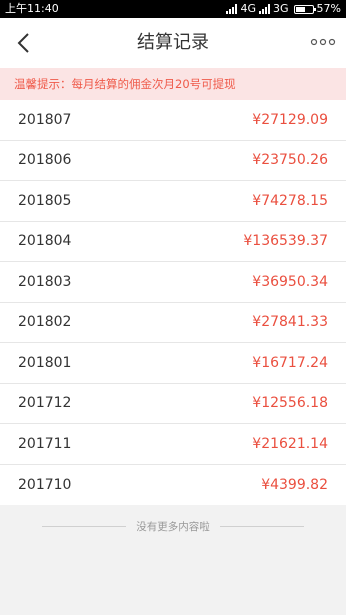  I want to click on record-amount: ¥27841.33, so click(290, 322).